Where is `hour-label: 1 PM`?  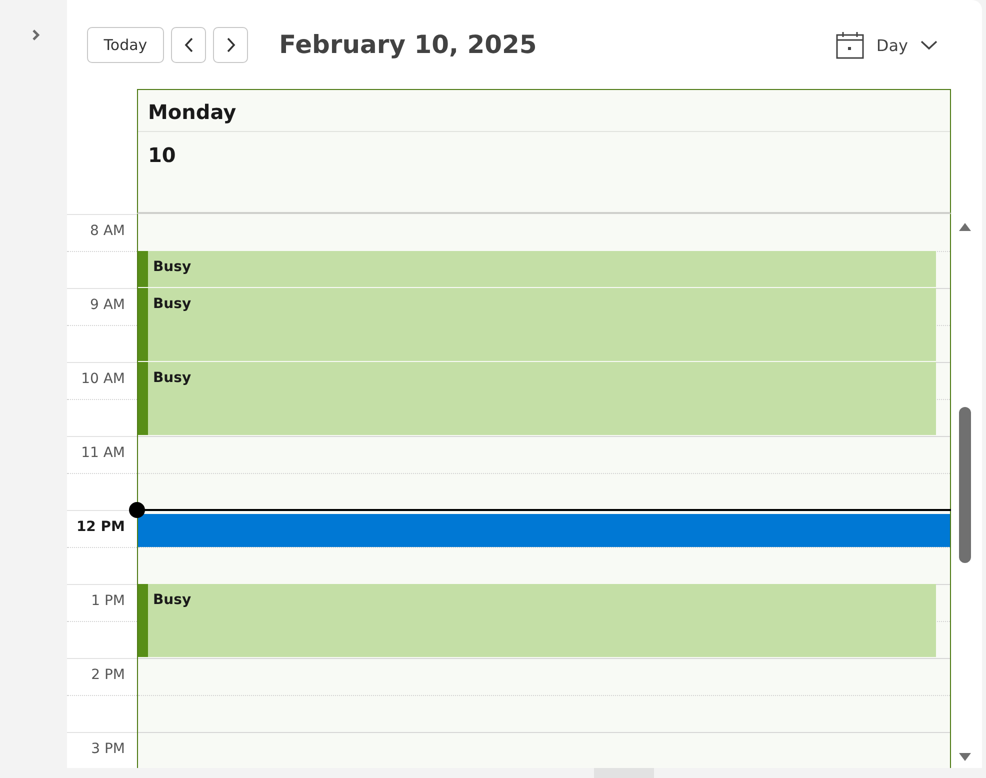 hour-label: 1 PM is located at coordinates (108, 601).